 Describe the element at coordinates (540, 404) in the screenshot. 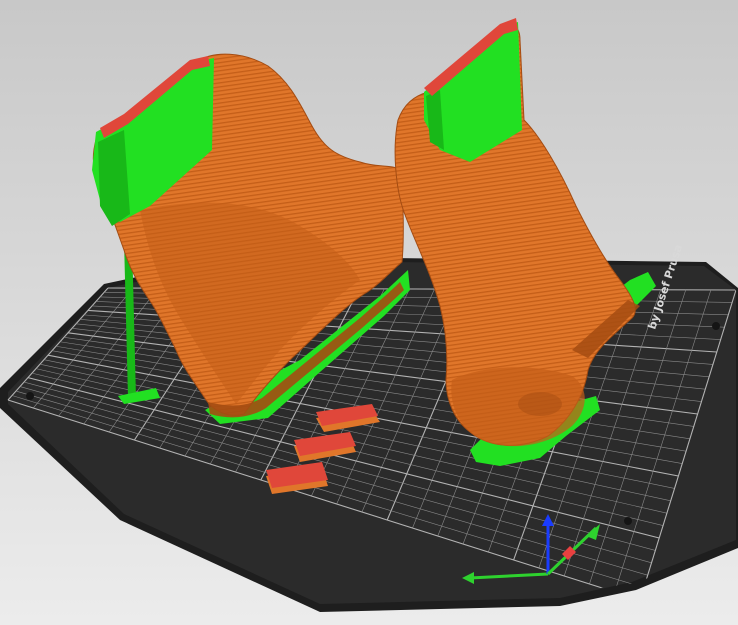

I see `heel-center` at that location.